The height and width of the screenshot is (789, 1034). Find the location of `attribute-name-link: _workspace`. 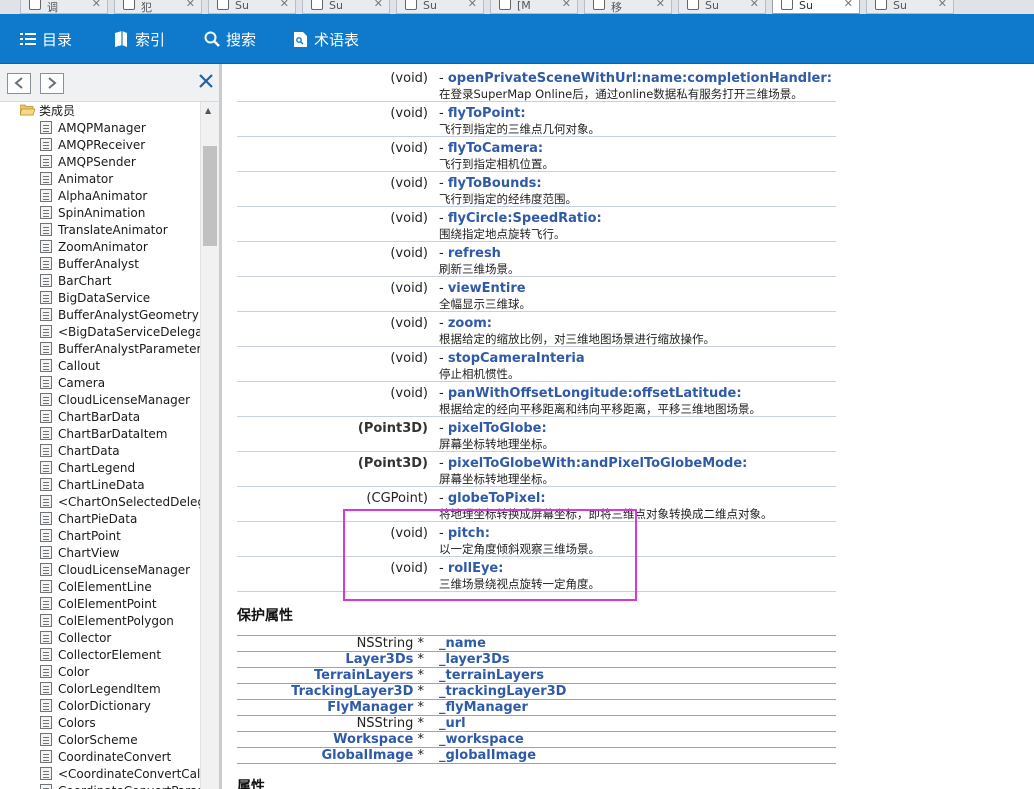

attribute-name-link: _workspace is located at coordinates (481, 739).